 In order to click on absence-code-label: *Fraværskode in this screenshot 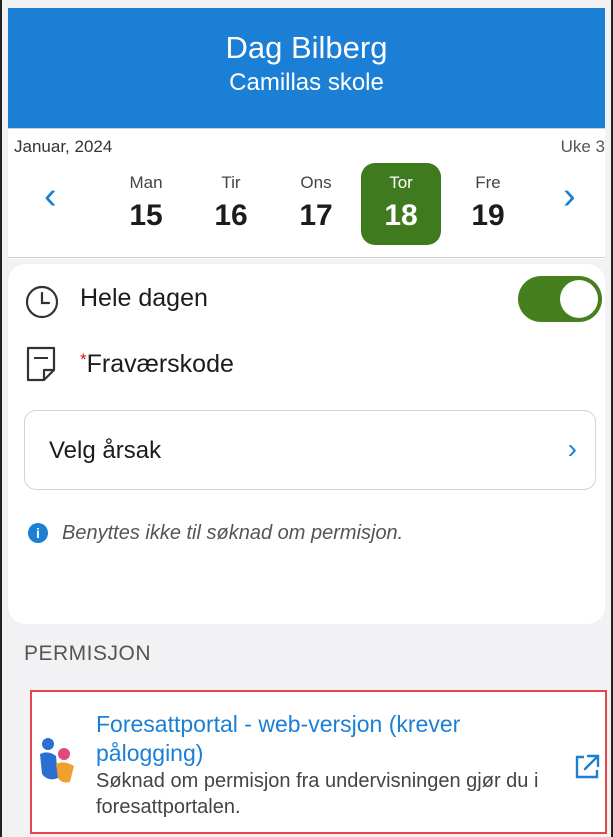, I will do `click(157, 364)`.